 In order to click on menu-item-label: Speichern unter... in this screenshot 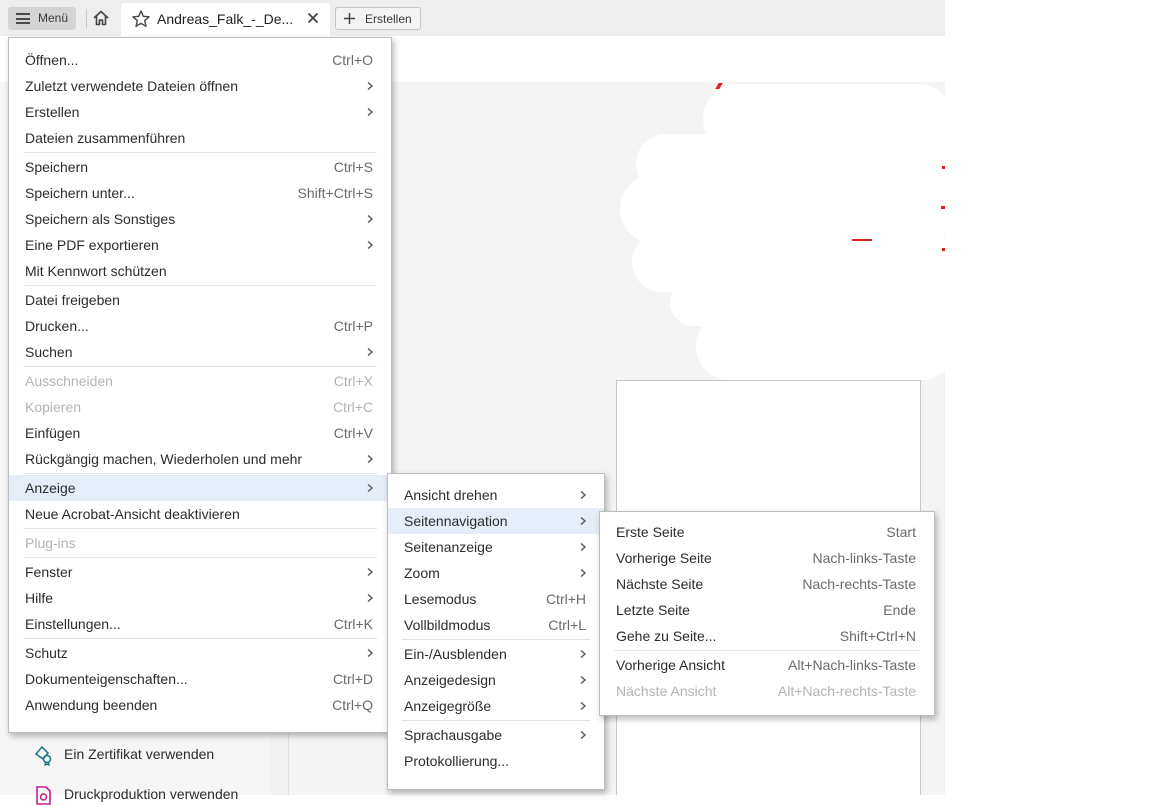, I will do `click(80, 193)`.